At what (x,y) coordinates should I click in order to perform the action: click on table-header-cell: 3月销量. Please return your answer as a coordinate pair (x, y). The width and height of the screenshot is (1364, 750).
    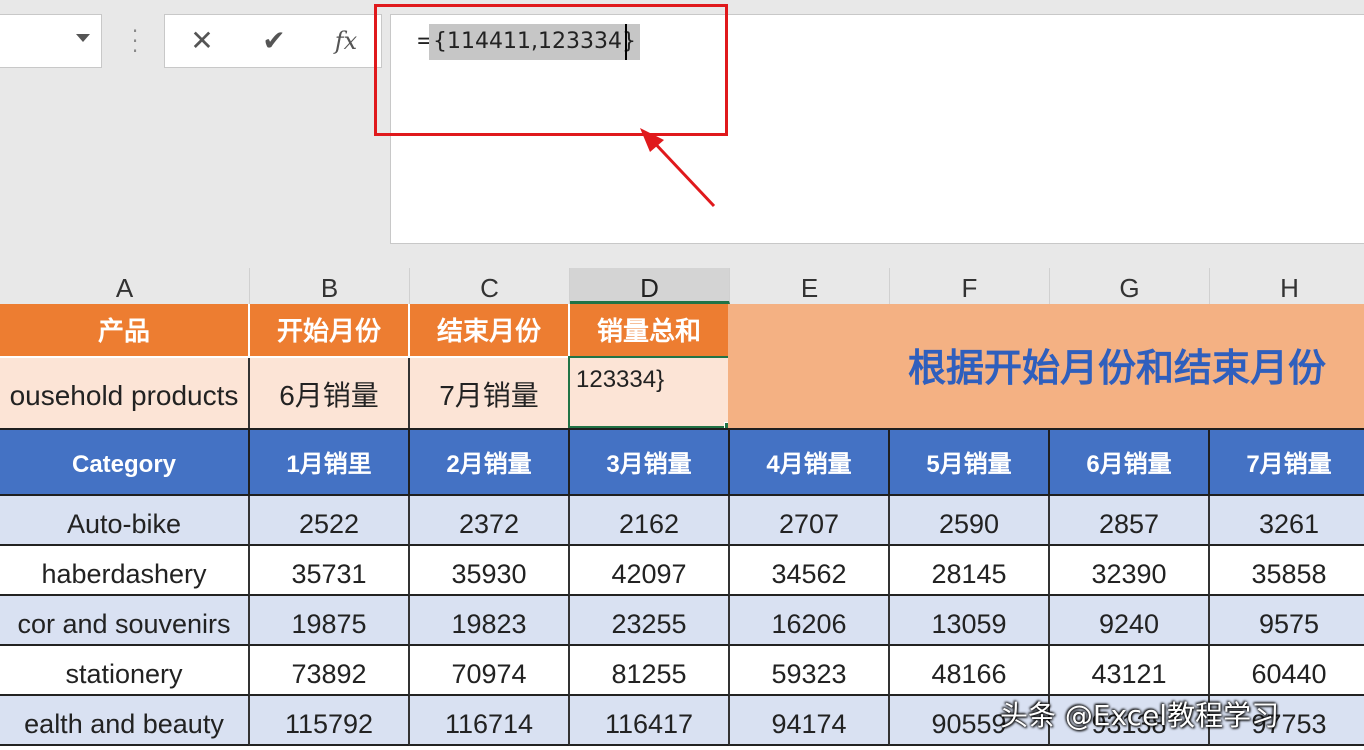
    Looking at the image, I should click on (650, 462).